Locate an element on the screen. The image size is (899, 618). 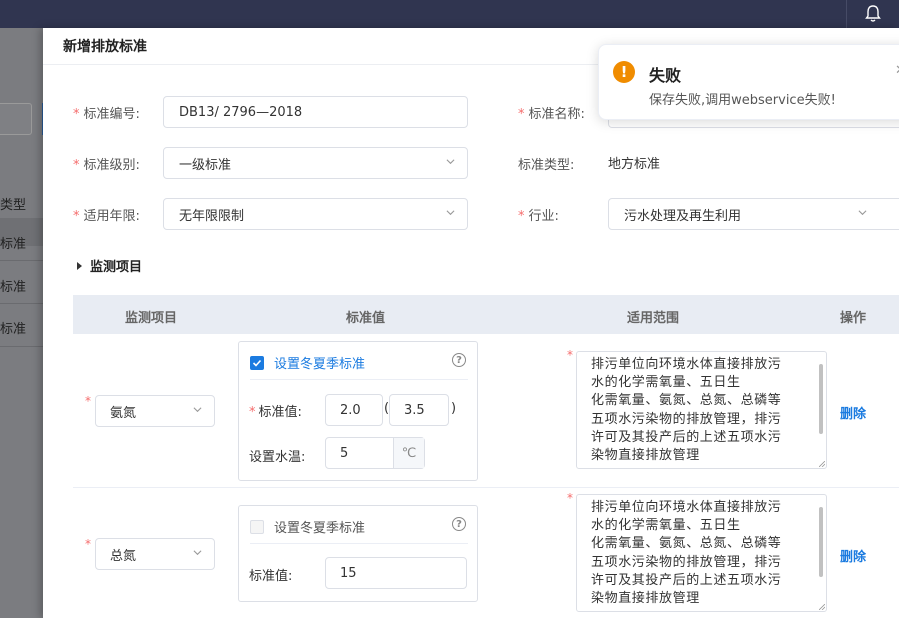
notification-message: 保存失败,调用webservice失败! is located at coordinates (742, 100).